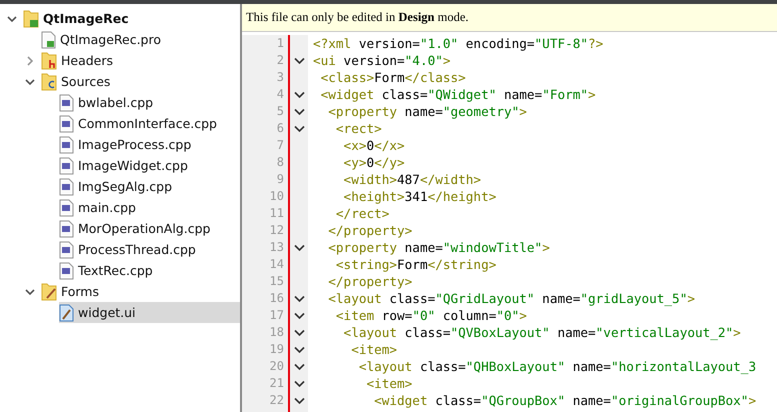 This screenshot has width=777, height=412. What do you see at coordinates (140, 291) in the screenshot?
I see `tree-item: Forms` at bounding box center [140, 291].